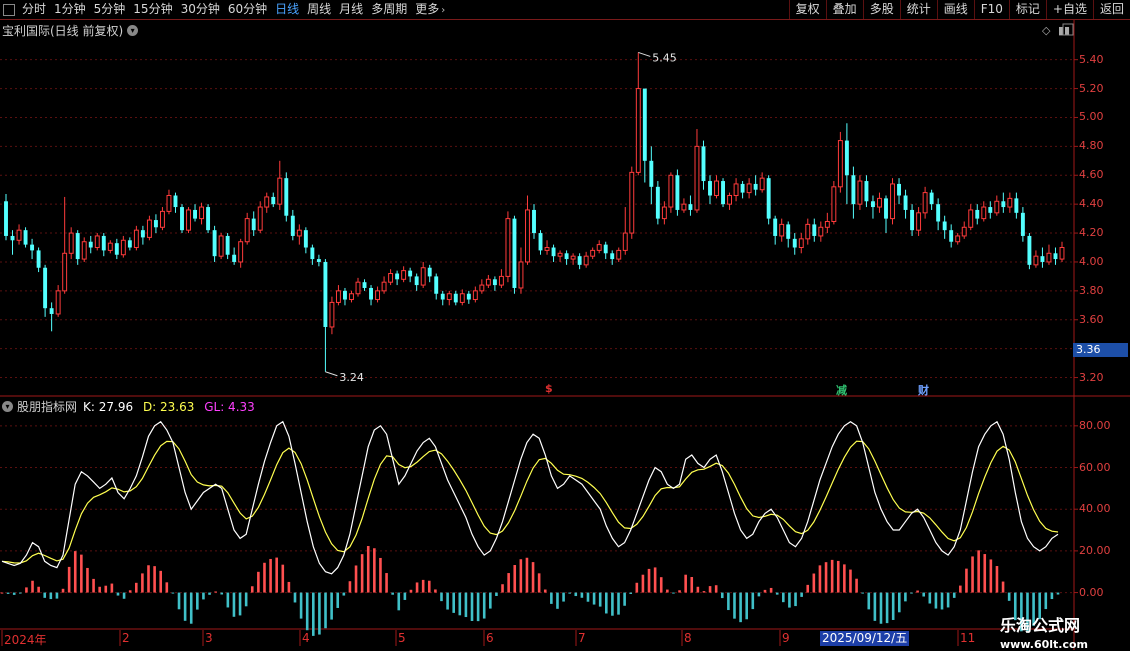 This screenshot has width=1130, height=651. What do you see at coordinates (1091, 290) in the screenshot?
I see `price-tick-label: 3.80` at bounding box center [1091, 290].